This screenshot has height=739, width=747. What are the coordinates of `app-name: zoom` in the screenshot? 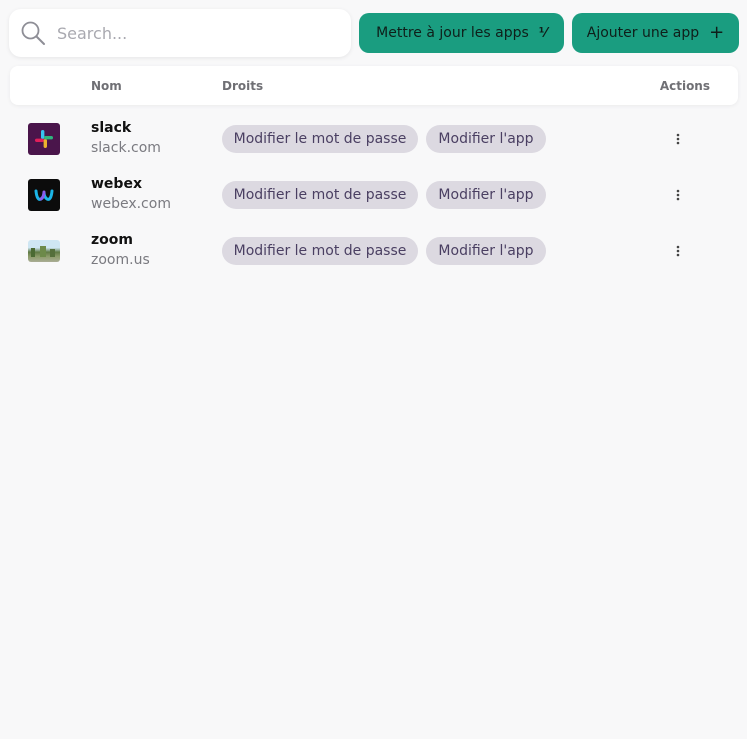 It's located at (112, 240).